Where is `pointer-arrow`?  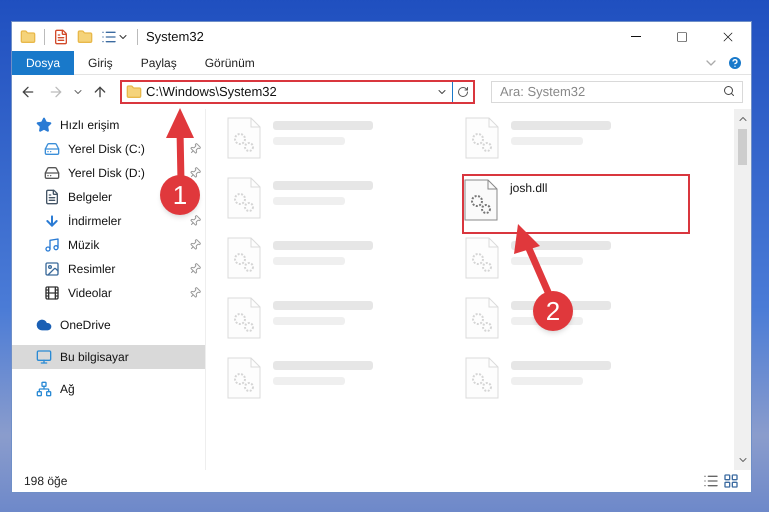 pointer-arrow is located at coordinates (533, 260).